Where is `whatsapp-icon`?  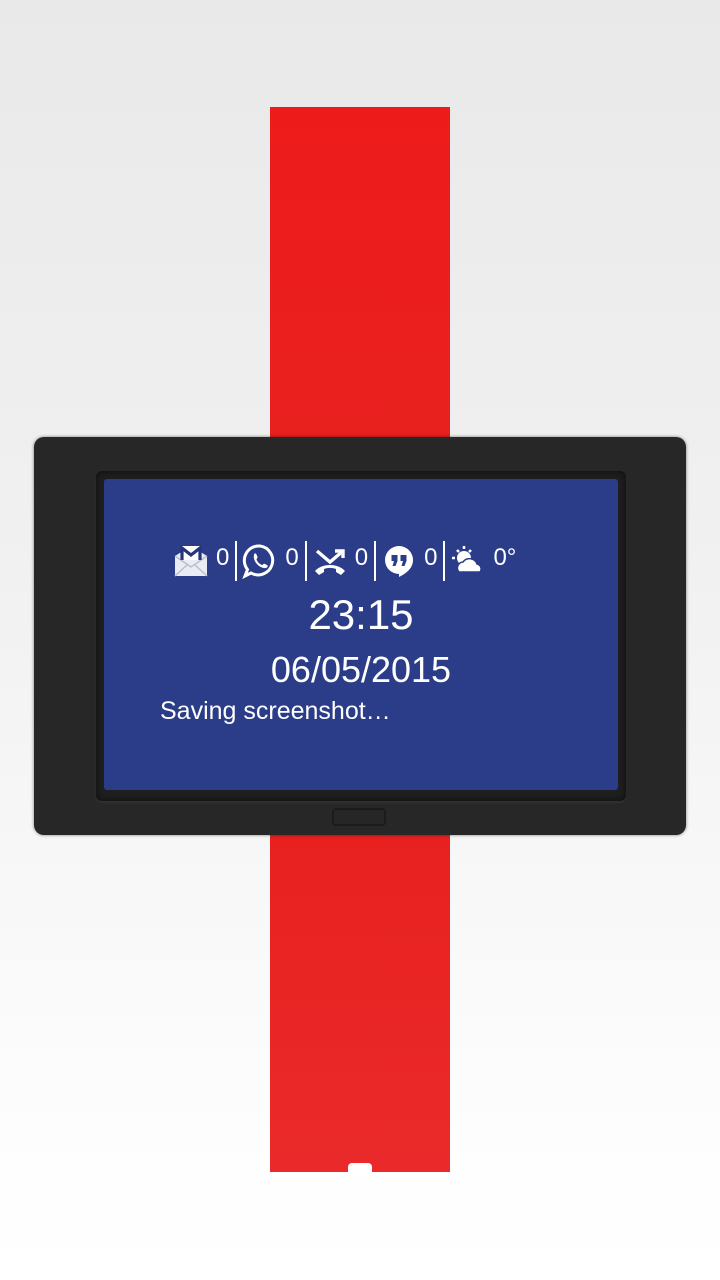 whatsapp-icon is located at coordinates (260, 561).